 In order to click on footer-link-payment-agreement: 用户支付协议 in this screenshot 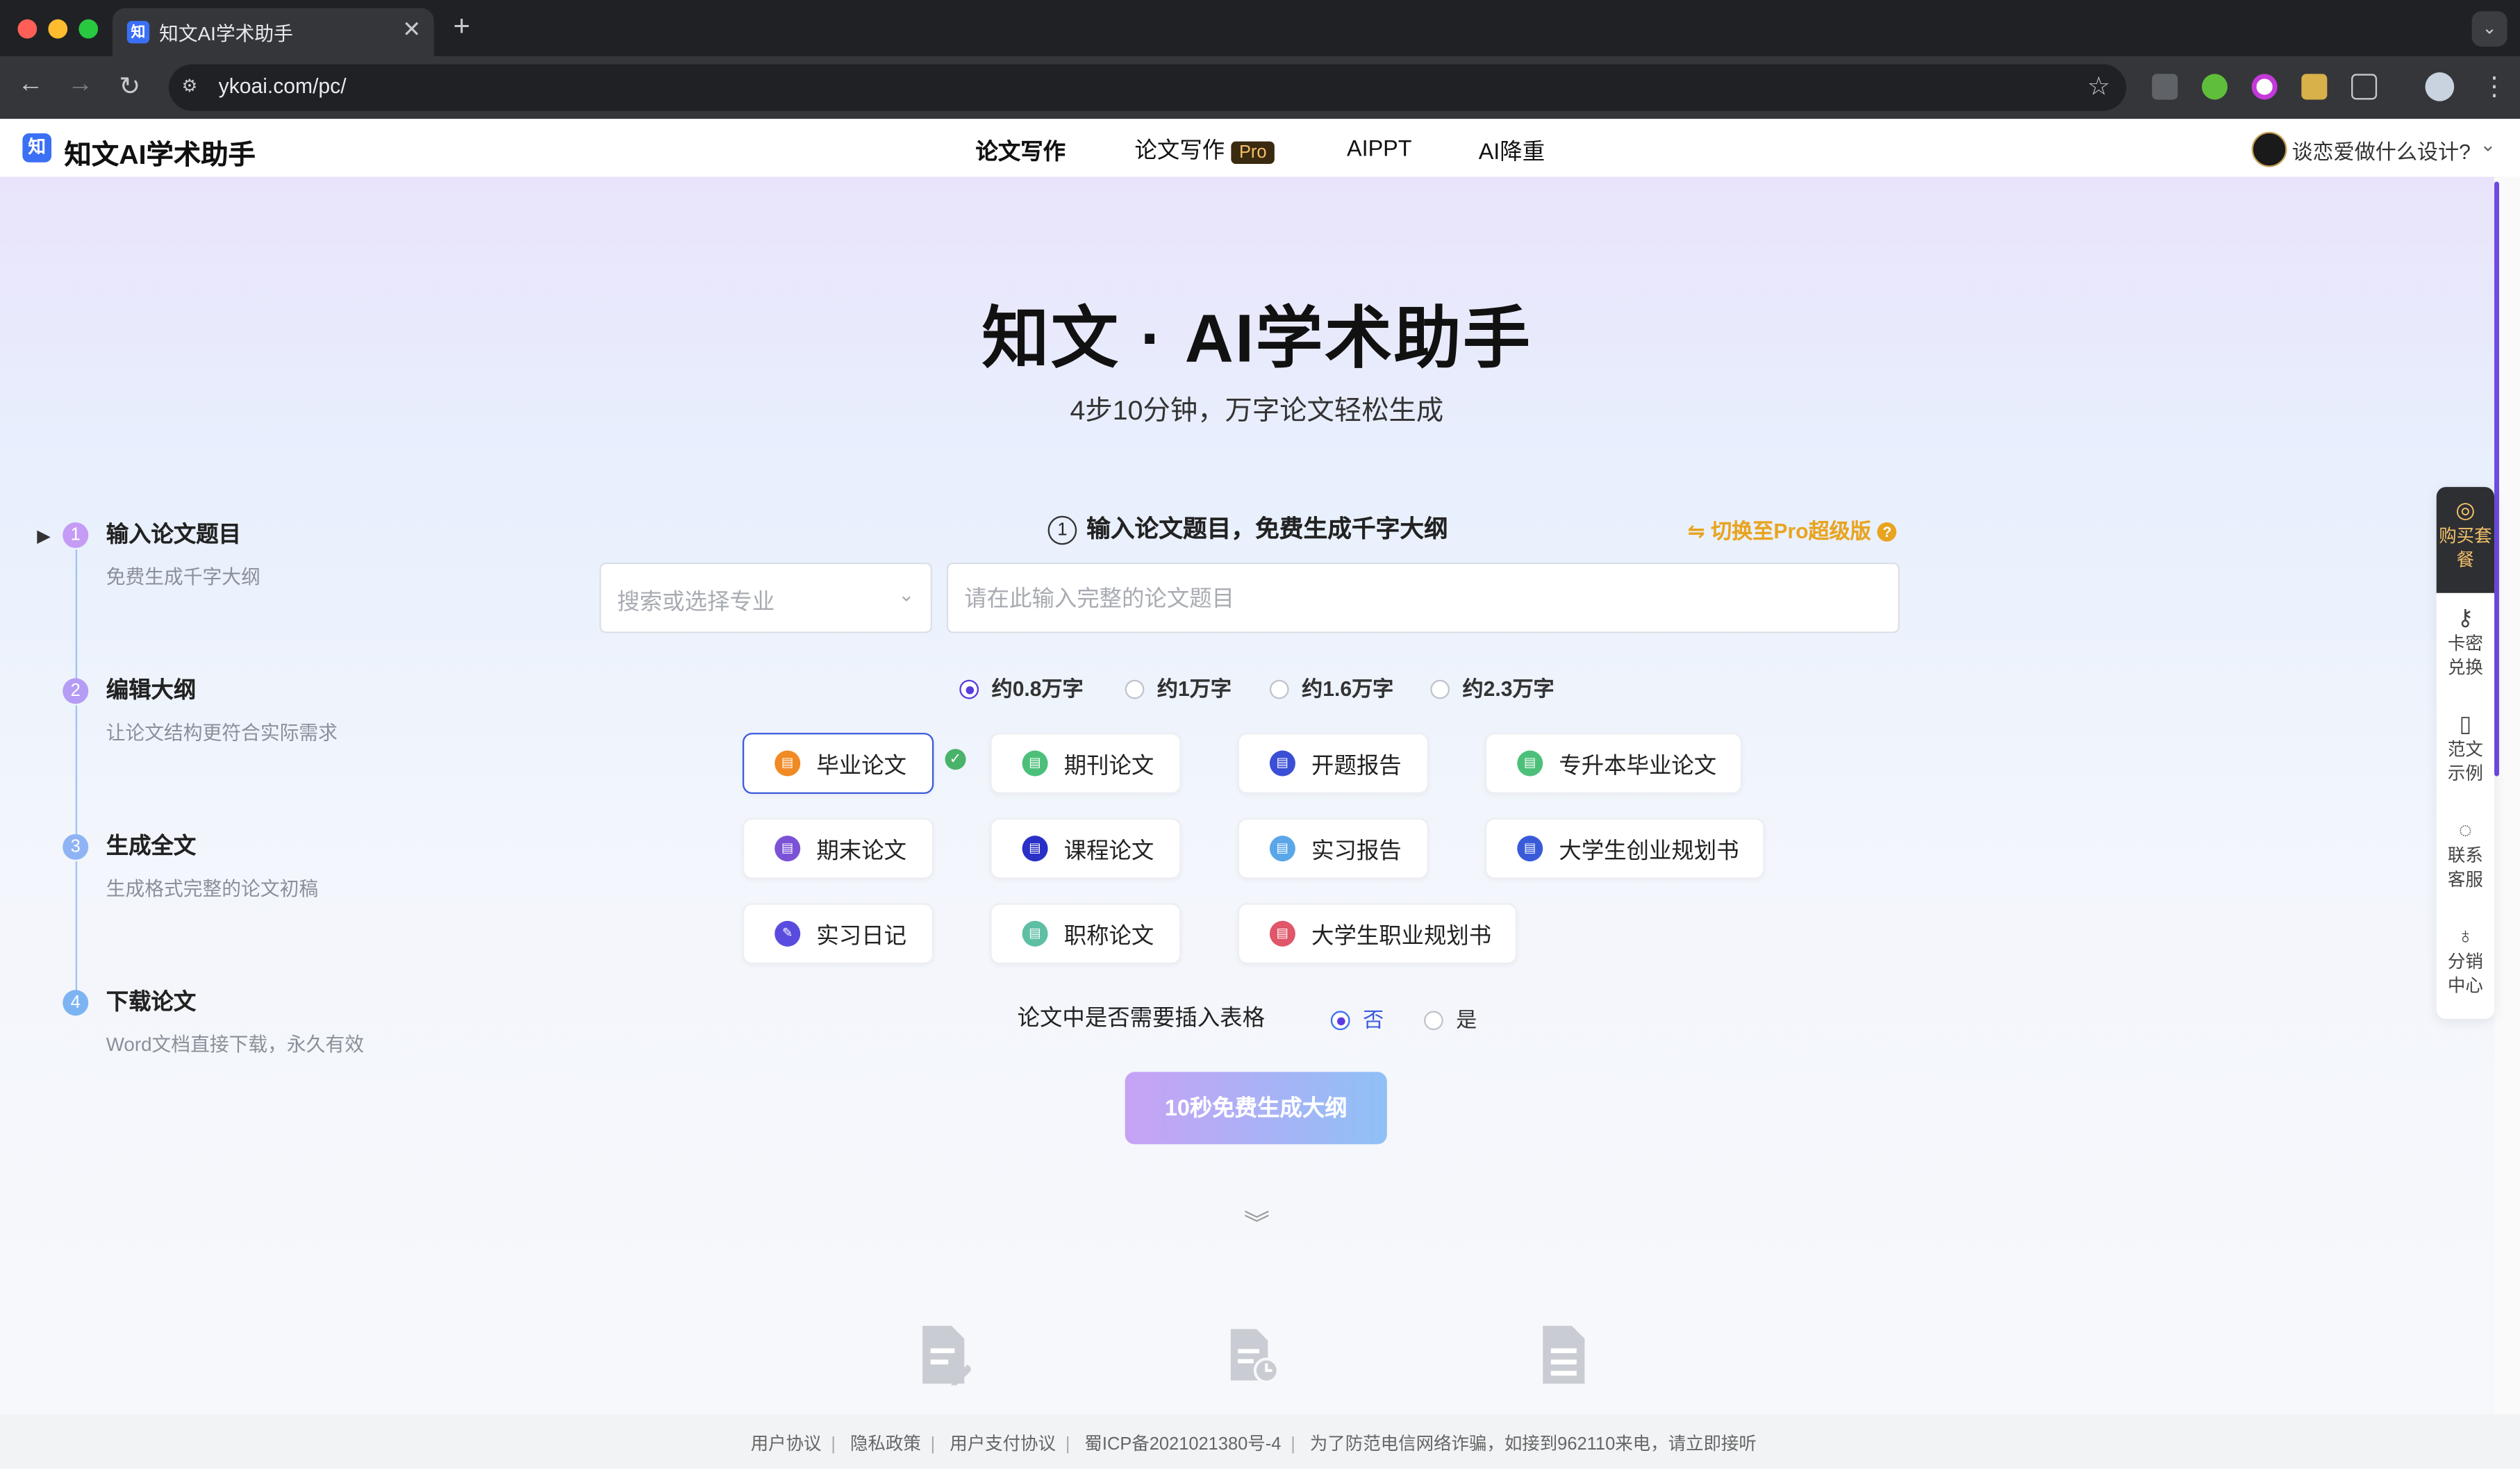, I will do `click(1003, 1444)`.